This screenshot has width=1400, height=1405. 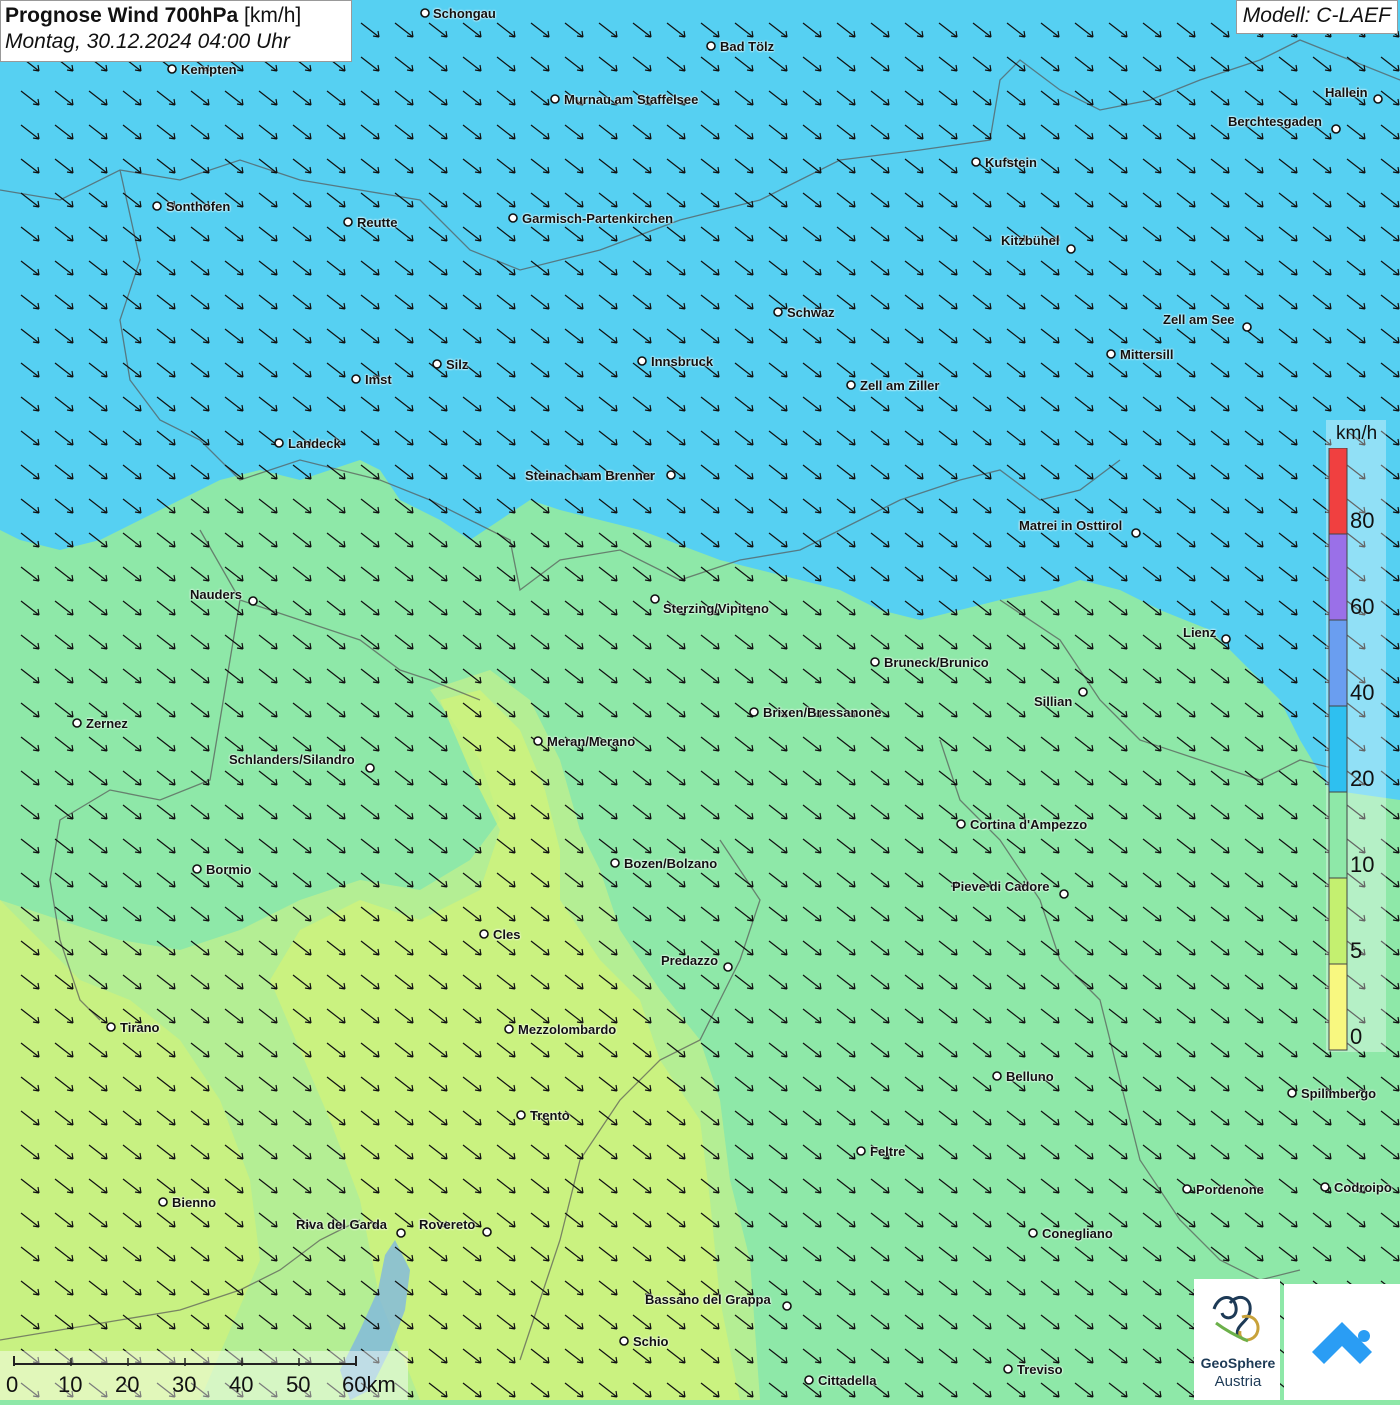 I want to click on city-label-treviso: Treviso, so click(x=1040, y=1369).